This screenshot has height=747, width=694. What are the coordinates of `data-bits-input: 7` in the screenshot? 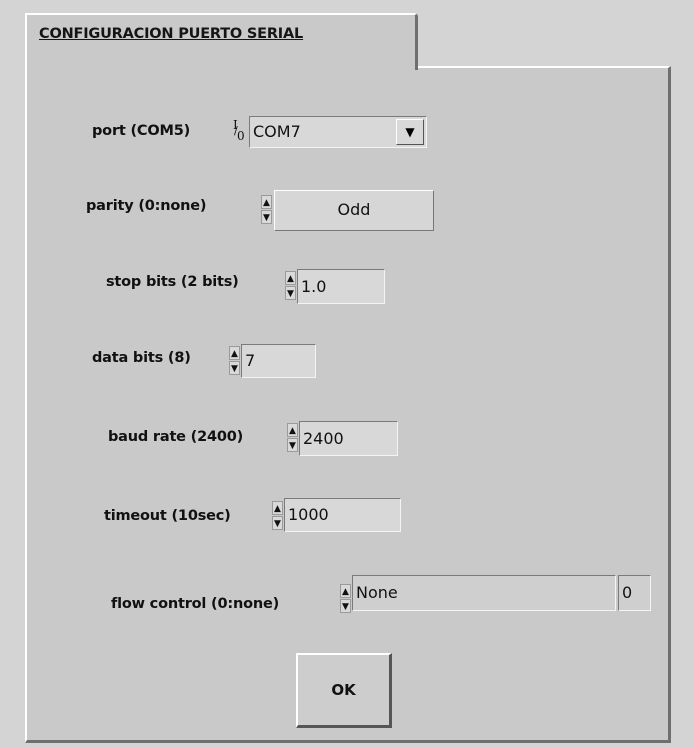 It's located at (278, 361).